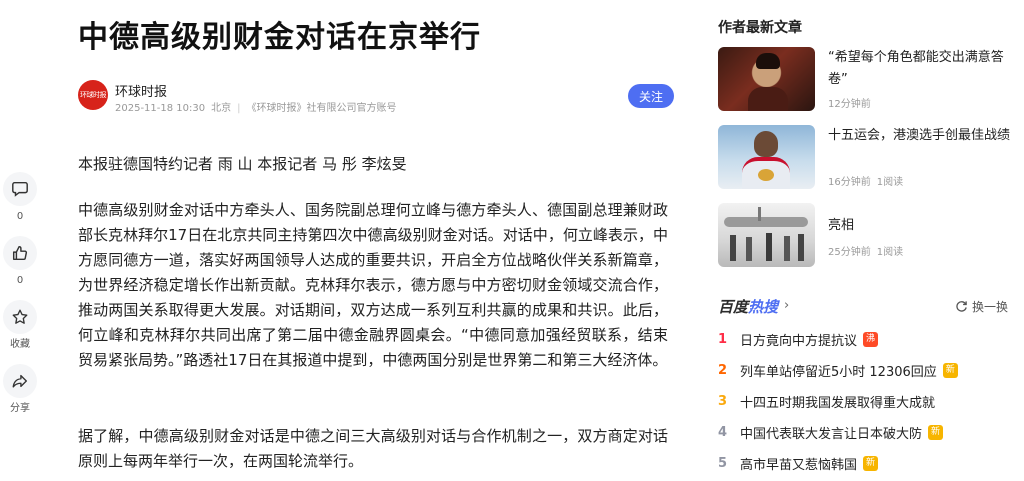 The width and height of the screenshot is (1024, 481). I want to click on hot-search-item: 5 高市早苗又惹恼韩国 新, so click(866, 463).